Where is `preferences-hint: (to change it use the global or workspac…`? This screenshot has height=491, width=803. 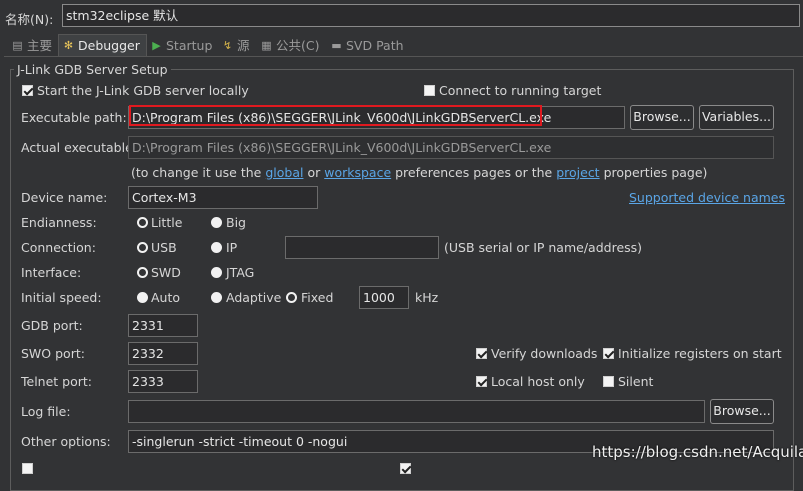
preferences-hint: (to change it use the global or workspac… is located at coordinates (419, 172).